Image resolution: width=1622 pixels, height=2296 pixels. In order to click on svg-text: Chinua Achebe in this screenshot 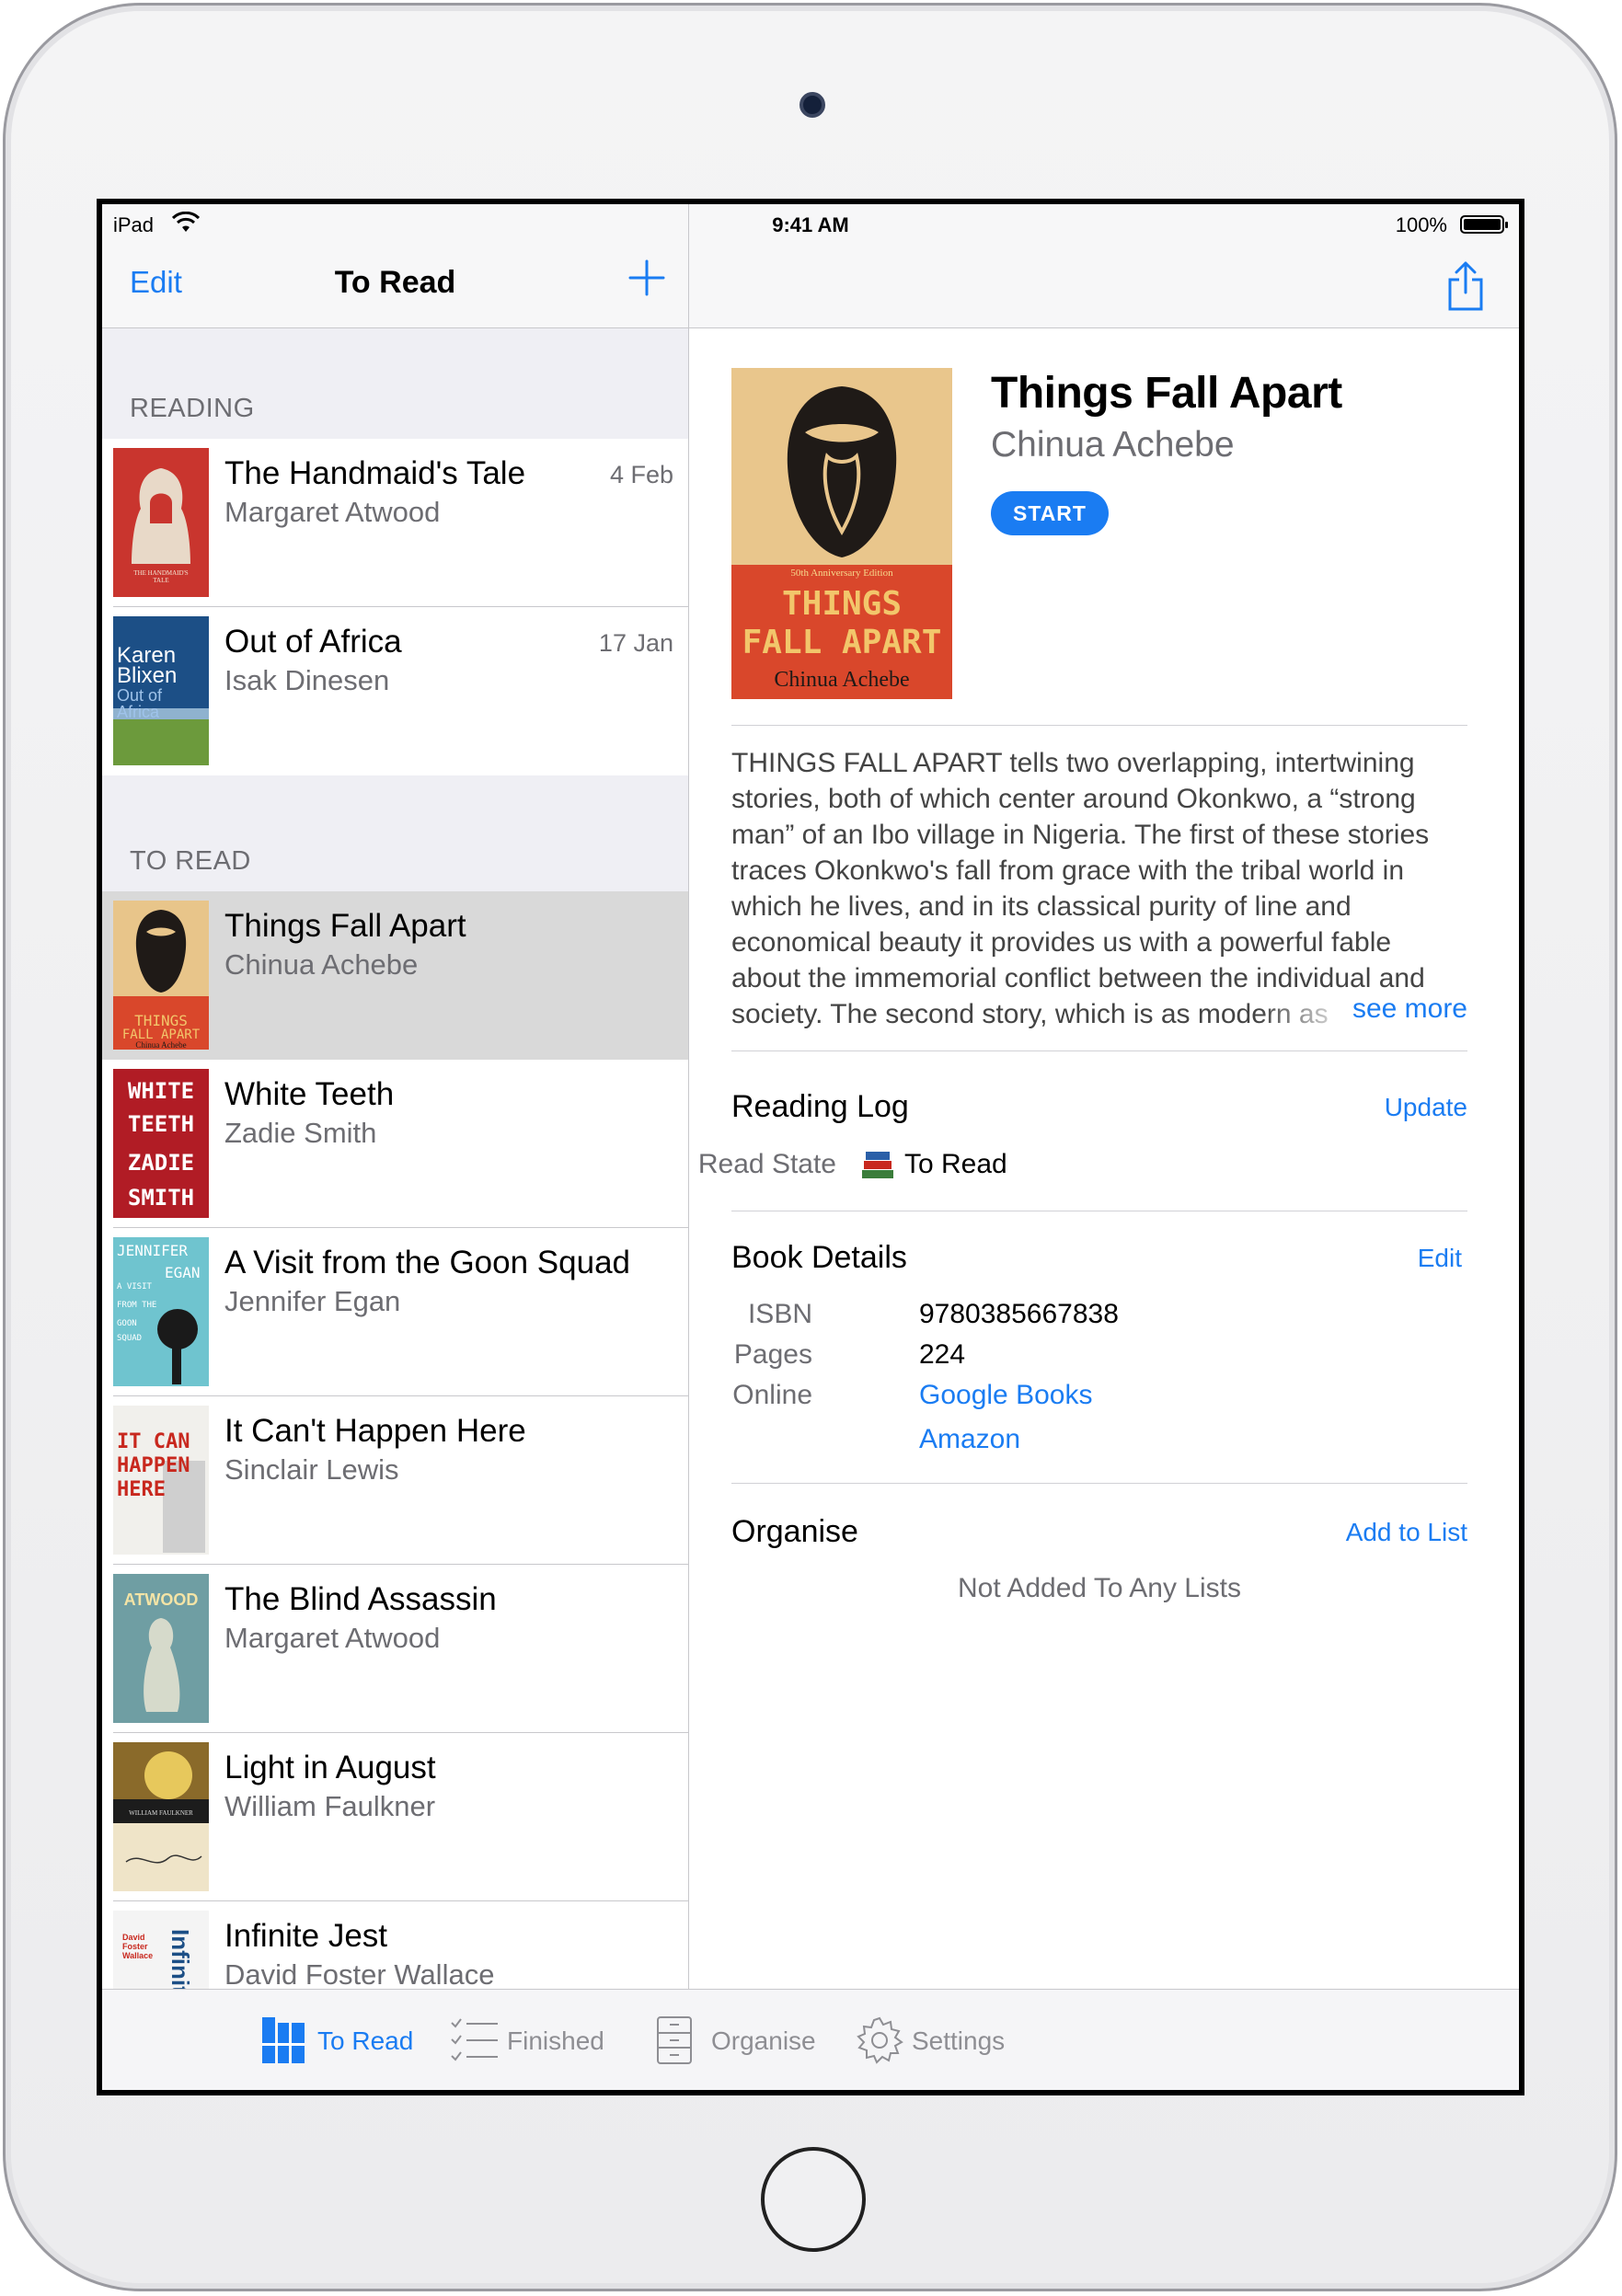, I will do `click(161, 1045)`.